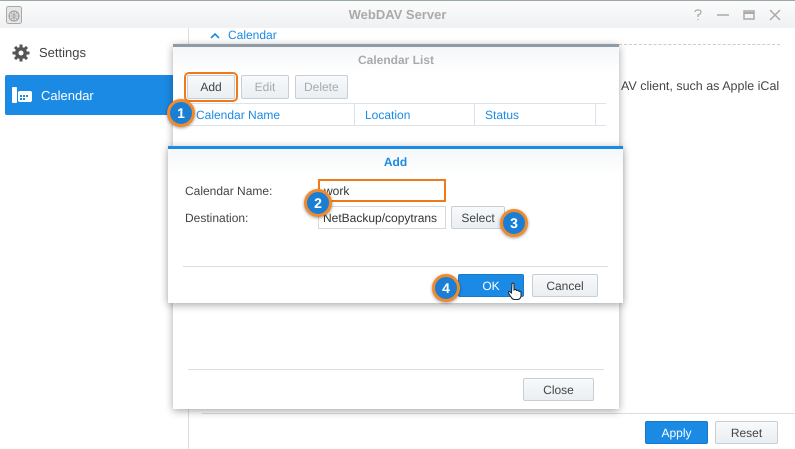 This screenshot has width=795, height=449. Describe the element at coordinates (396, 162) in the screenshot. I see `dialog-title: Add` at that location.